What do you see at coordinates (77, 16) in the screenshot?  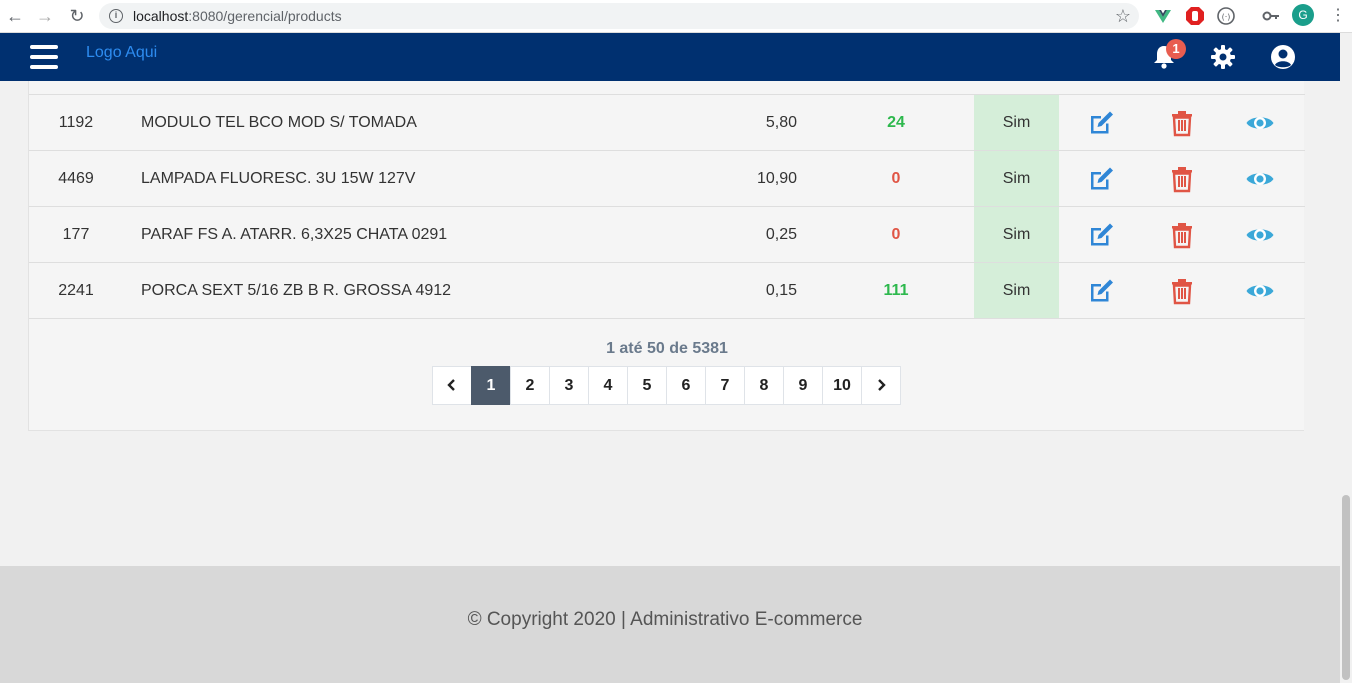 I see `reload-icon: ↻` at bounding box center [77, 16].